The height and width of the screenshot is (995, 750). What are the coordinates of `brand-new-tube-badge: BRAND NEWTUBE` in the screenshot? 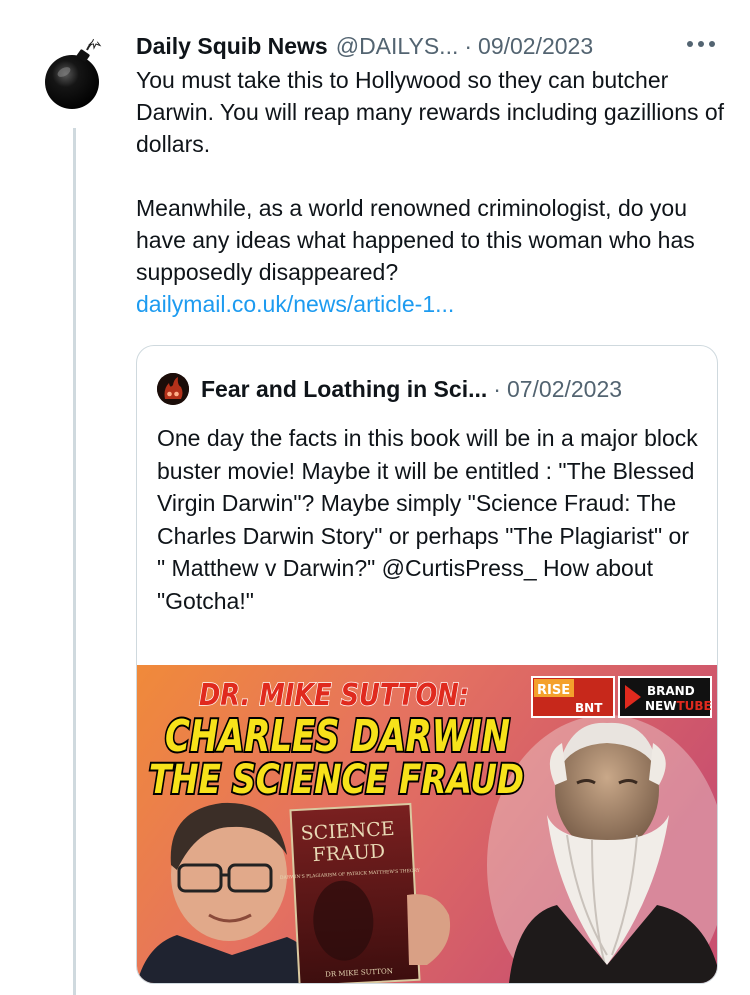 It's located at (665, 697).